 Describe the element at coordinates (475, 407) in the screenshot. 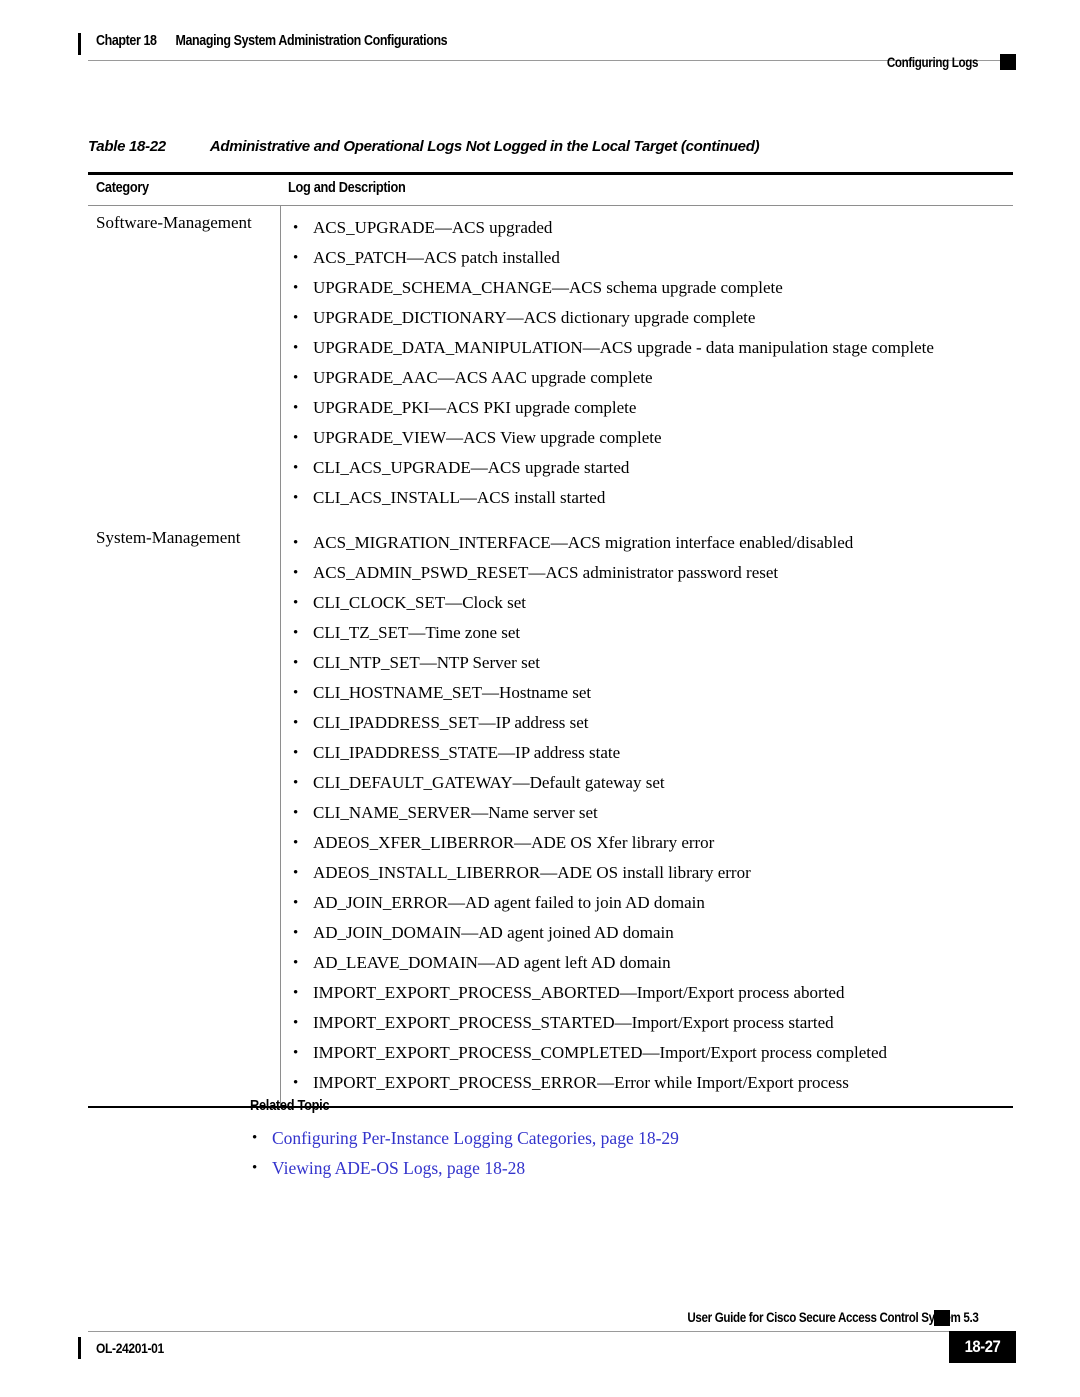

I see `log-entry-text: UPGRADE_PKI—ACS PKI upgrade complete` at that location.